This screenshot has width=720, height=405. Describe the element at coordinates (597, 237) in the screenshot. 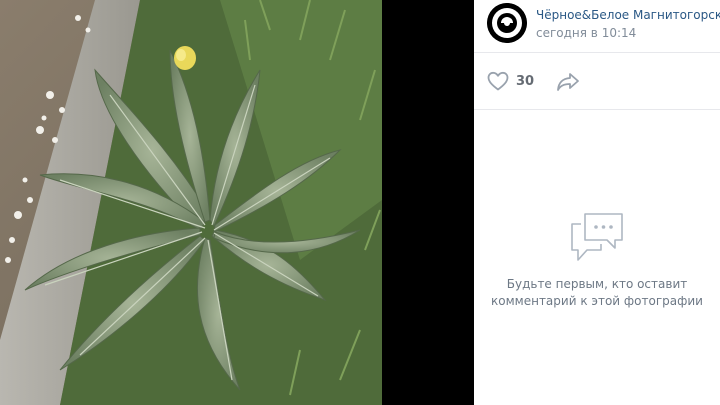

I see `comments-icon` at that location.